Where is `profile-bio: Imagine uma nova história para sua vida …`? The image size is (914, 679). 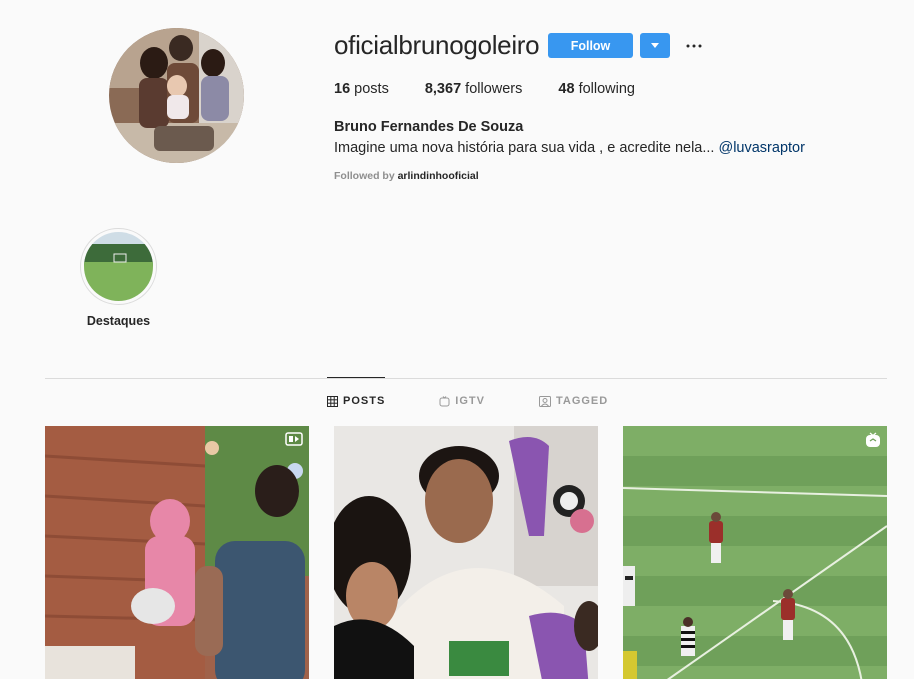
profile-bio: Imagine uma nova história para sua vida … is located at coordinates (569, 148).